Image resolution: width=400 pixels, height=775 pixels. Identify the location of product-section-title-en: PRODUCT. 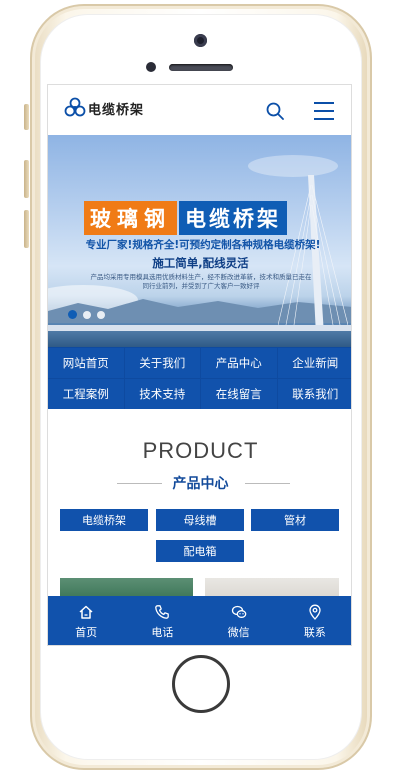
(200, 450).